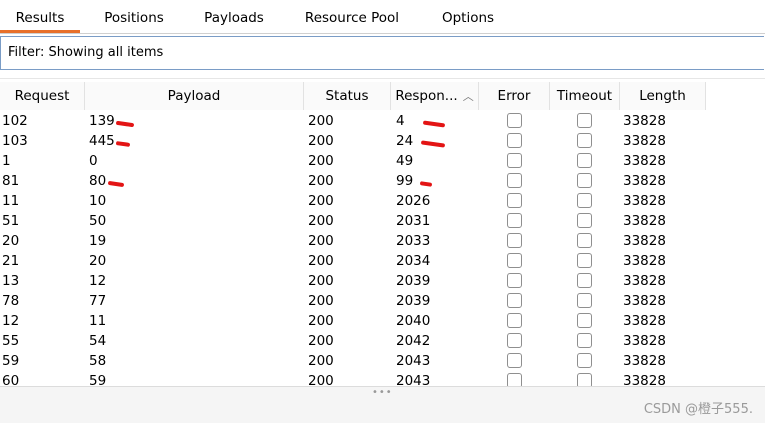 The height and width of the screenshot is (423, 765). I want to click on column-header-status: Status, so click(347, 96).